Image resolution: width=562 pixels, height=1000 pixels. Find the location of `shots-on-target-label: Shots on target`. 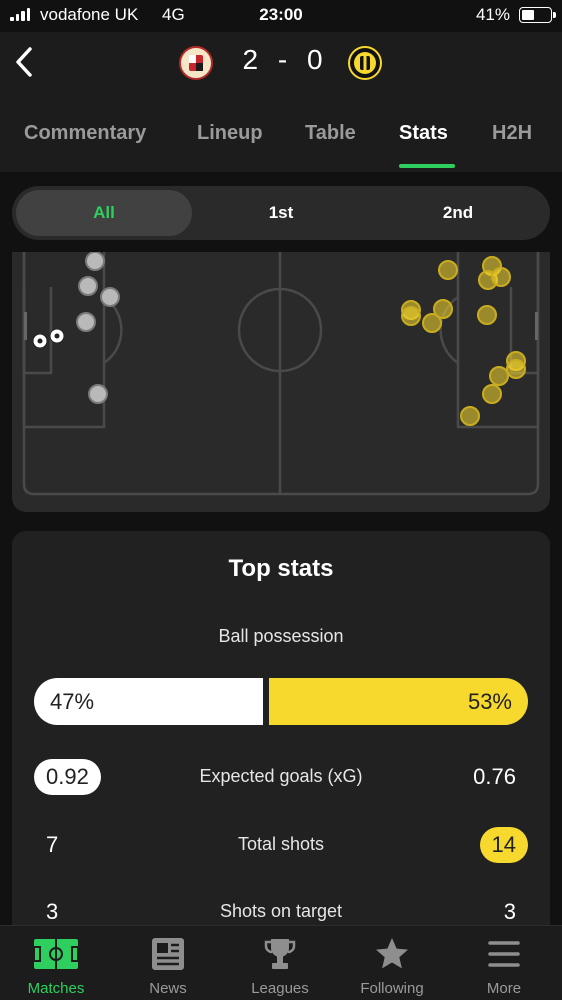

shots-on-target-label: Shots on target is located at coordinates (281, 911).